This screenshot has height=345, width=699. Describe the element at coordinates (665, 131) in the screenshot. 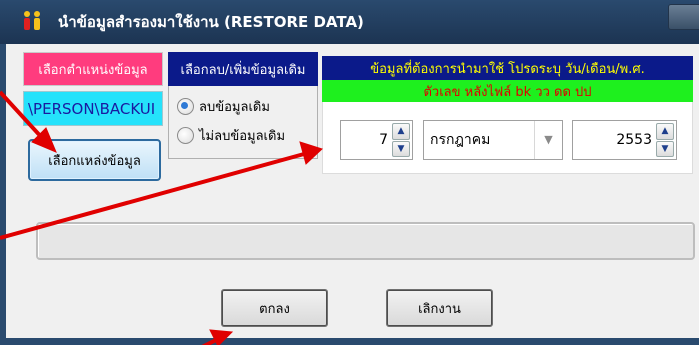

I see `year-up-icon: ▲` at that location.